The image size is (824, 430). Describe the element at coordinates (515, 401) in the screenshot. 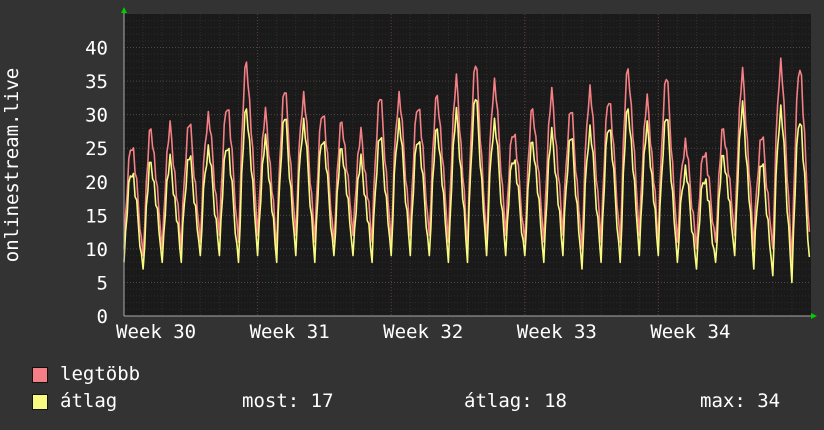

I see `stat-atlag: átlag: 18` at that location.